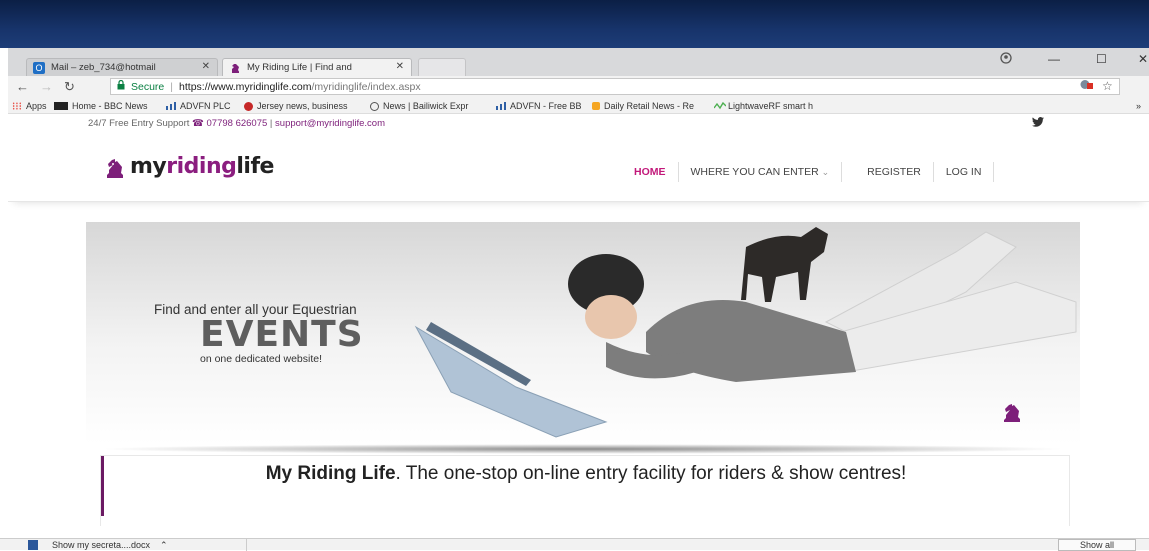 This screenshot has height=551, width=1149. What do you see at coordinates (115, 167) in the screenshot?
I see `knight-logo-icon` at bounding box center [115, 167].